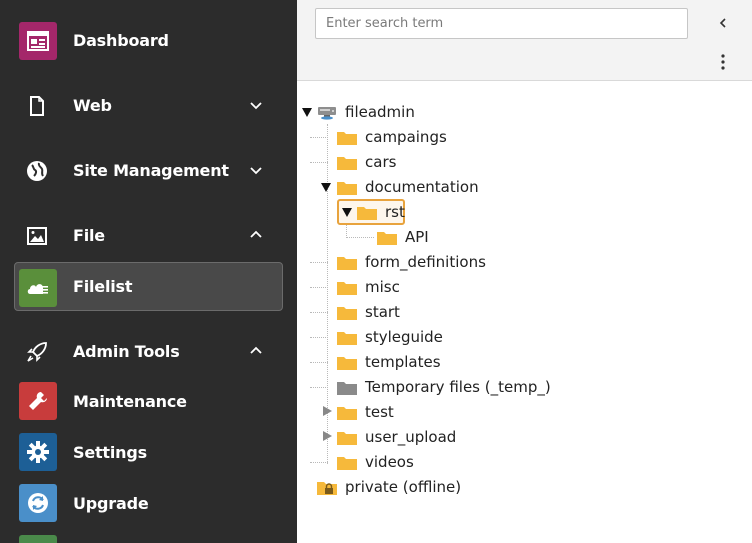  I want to click on tree-node-campaings: campaings, so click(392, 137).